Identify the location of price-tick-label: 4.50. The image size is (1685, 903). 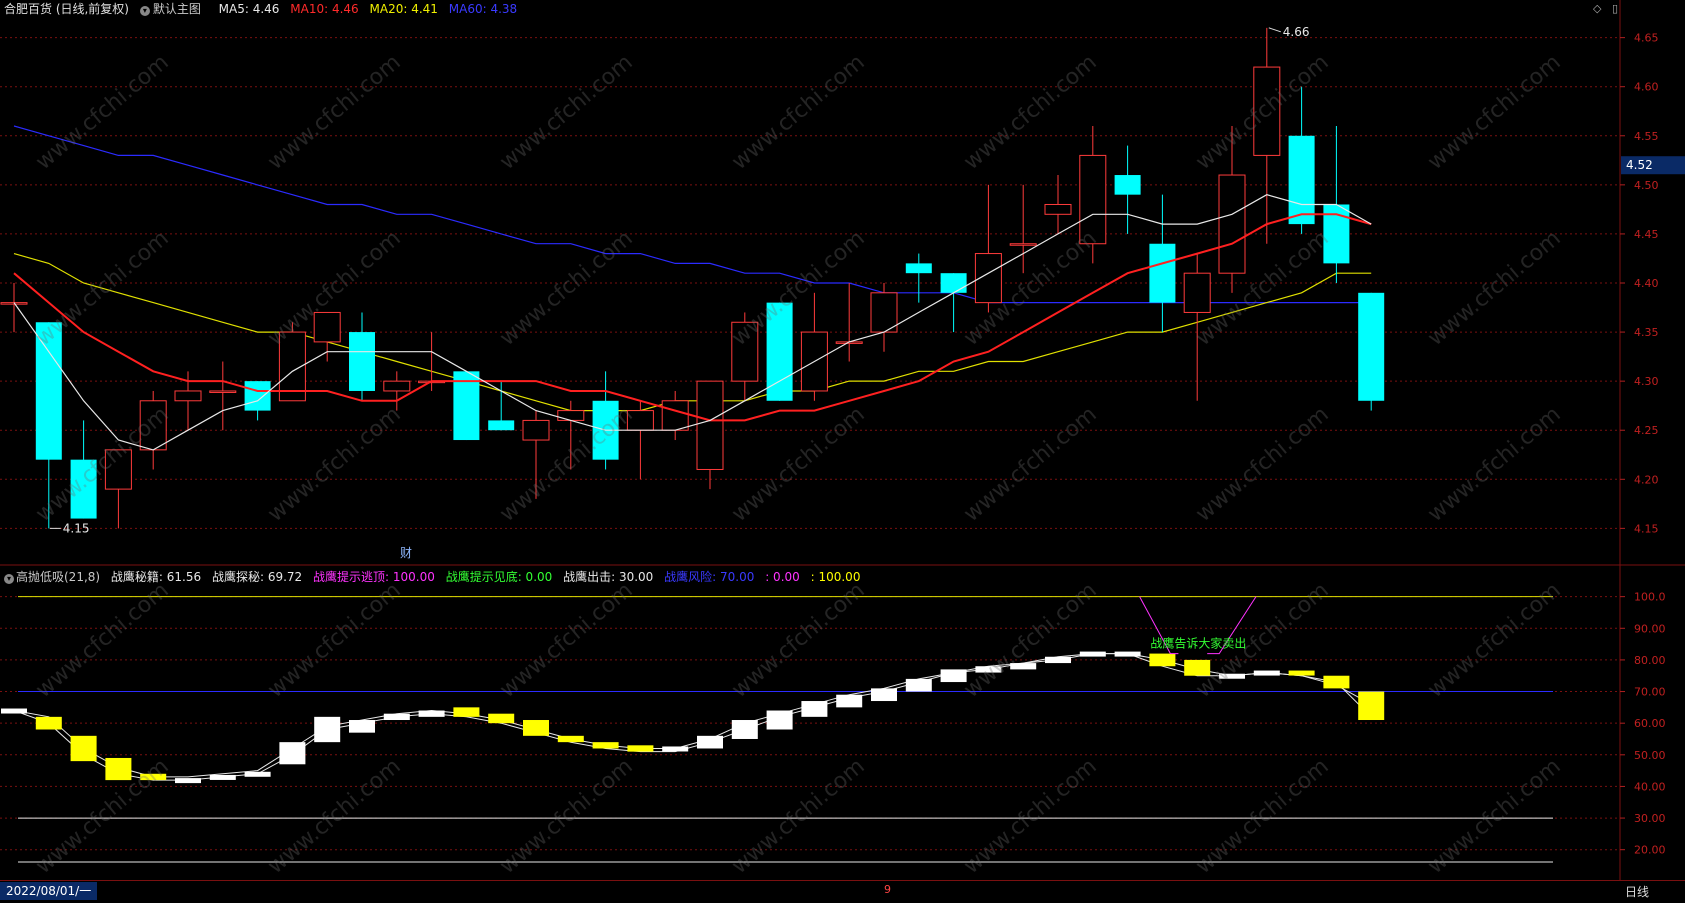
(1646, 185).